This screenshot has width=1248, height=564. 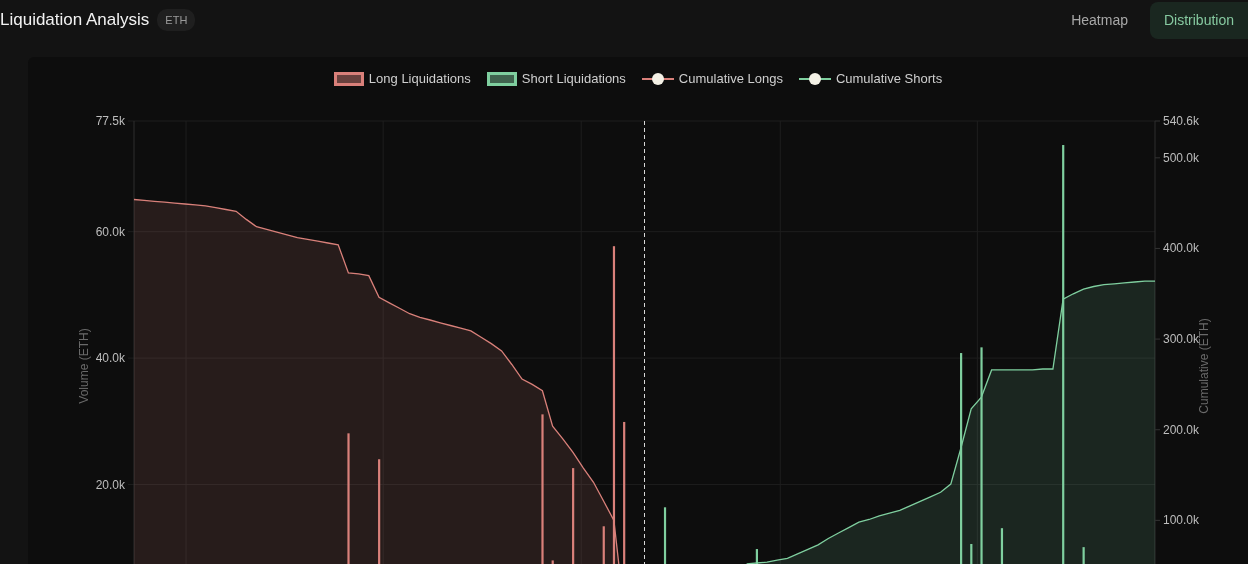 What do you see at coordinates (1181, 520) in the screenshot?
I see `axis-tick-label: 100.0k` at bounding box center [1181, 520].